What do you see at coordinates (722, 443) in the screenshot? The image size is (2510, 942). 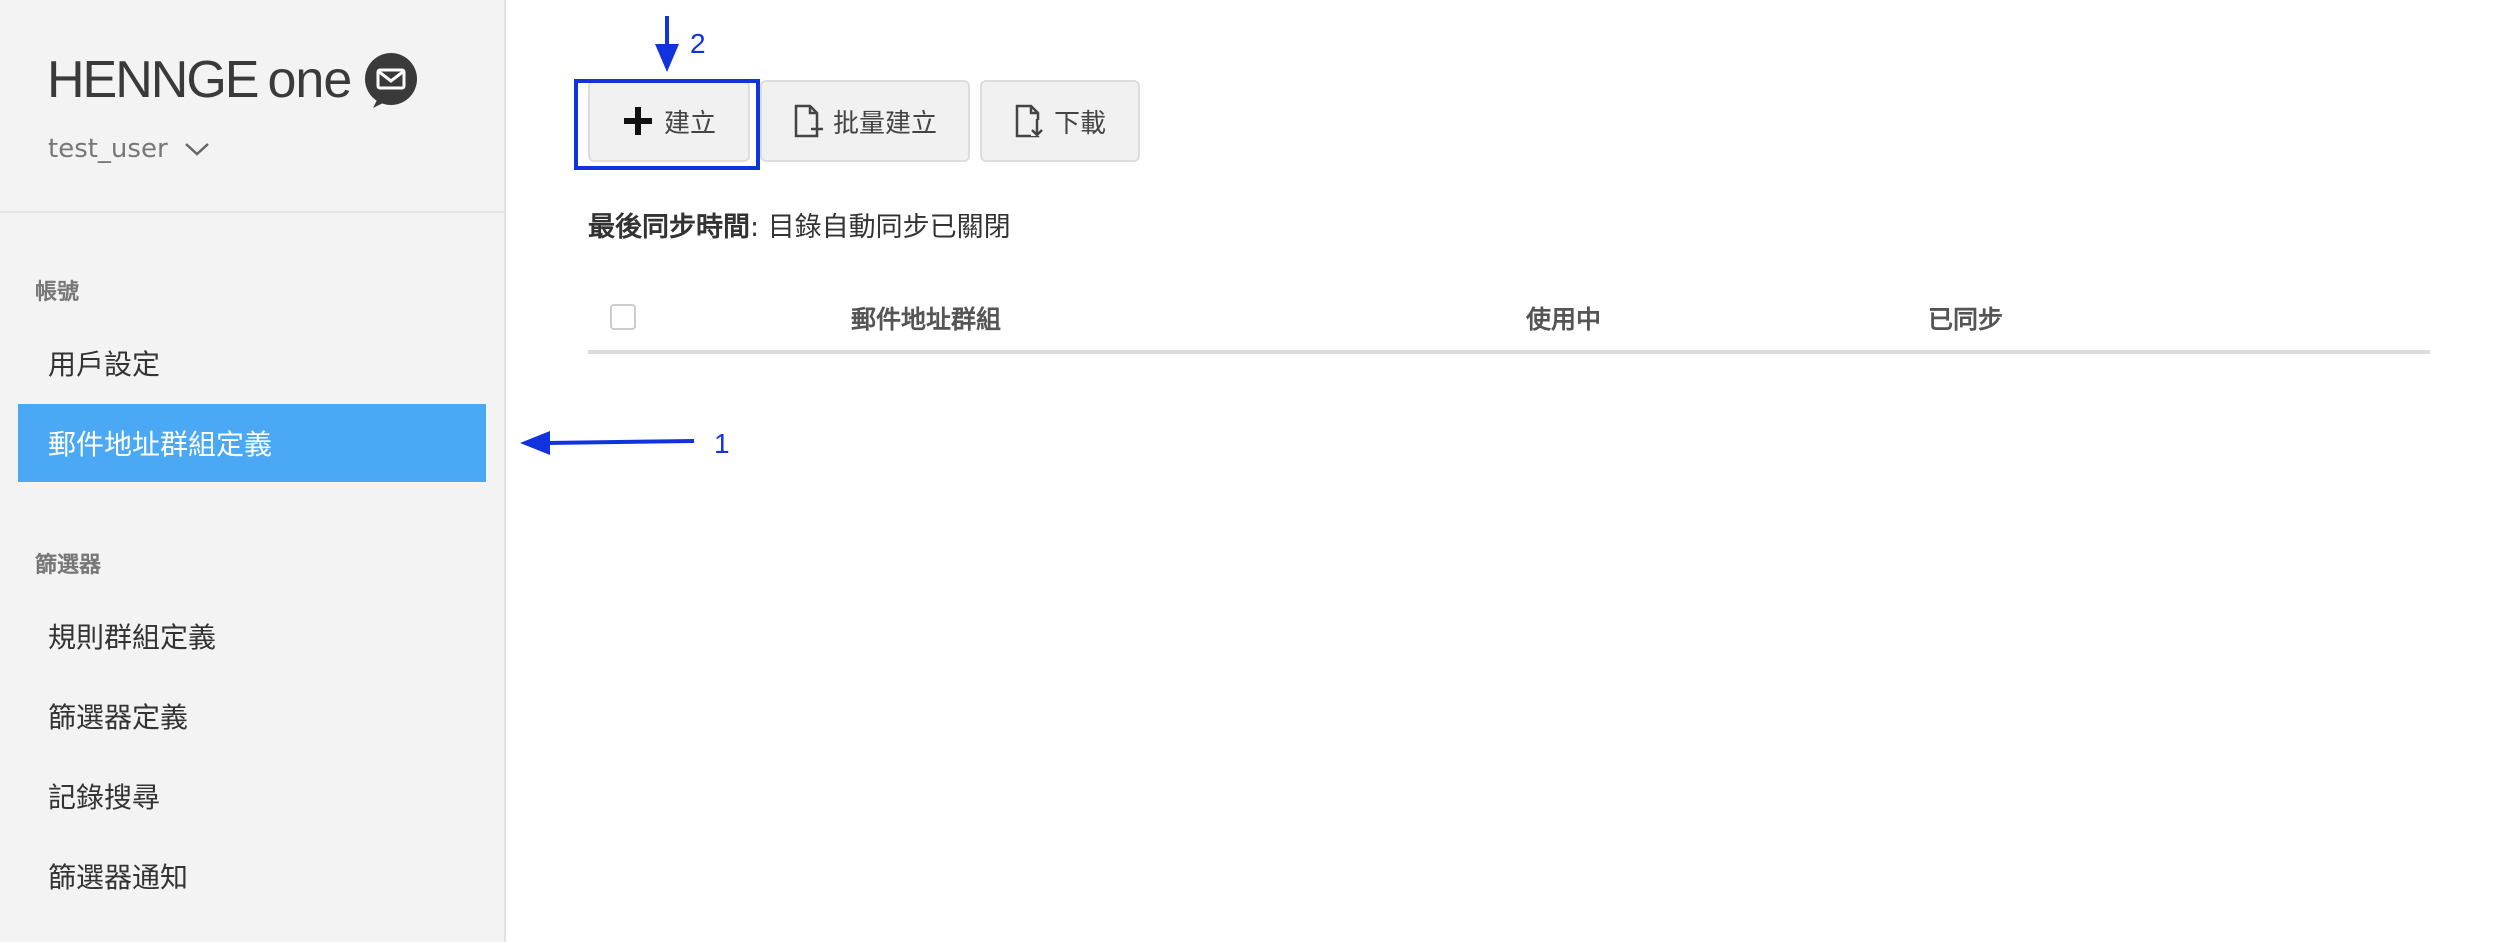 I see `annotation-label-1: 1` at bounding box center [722, 443].